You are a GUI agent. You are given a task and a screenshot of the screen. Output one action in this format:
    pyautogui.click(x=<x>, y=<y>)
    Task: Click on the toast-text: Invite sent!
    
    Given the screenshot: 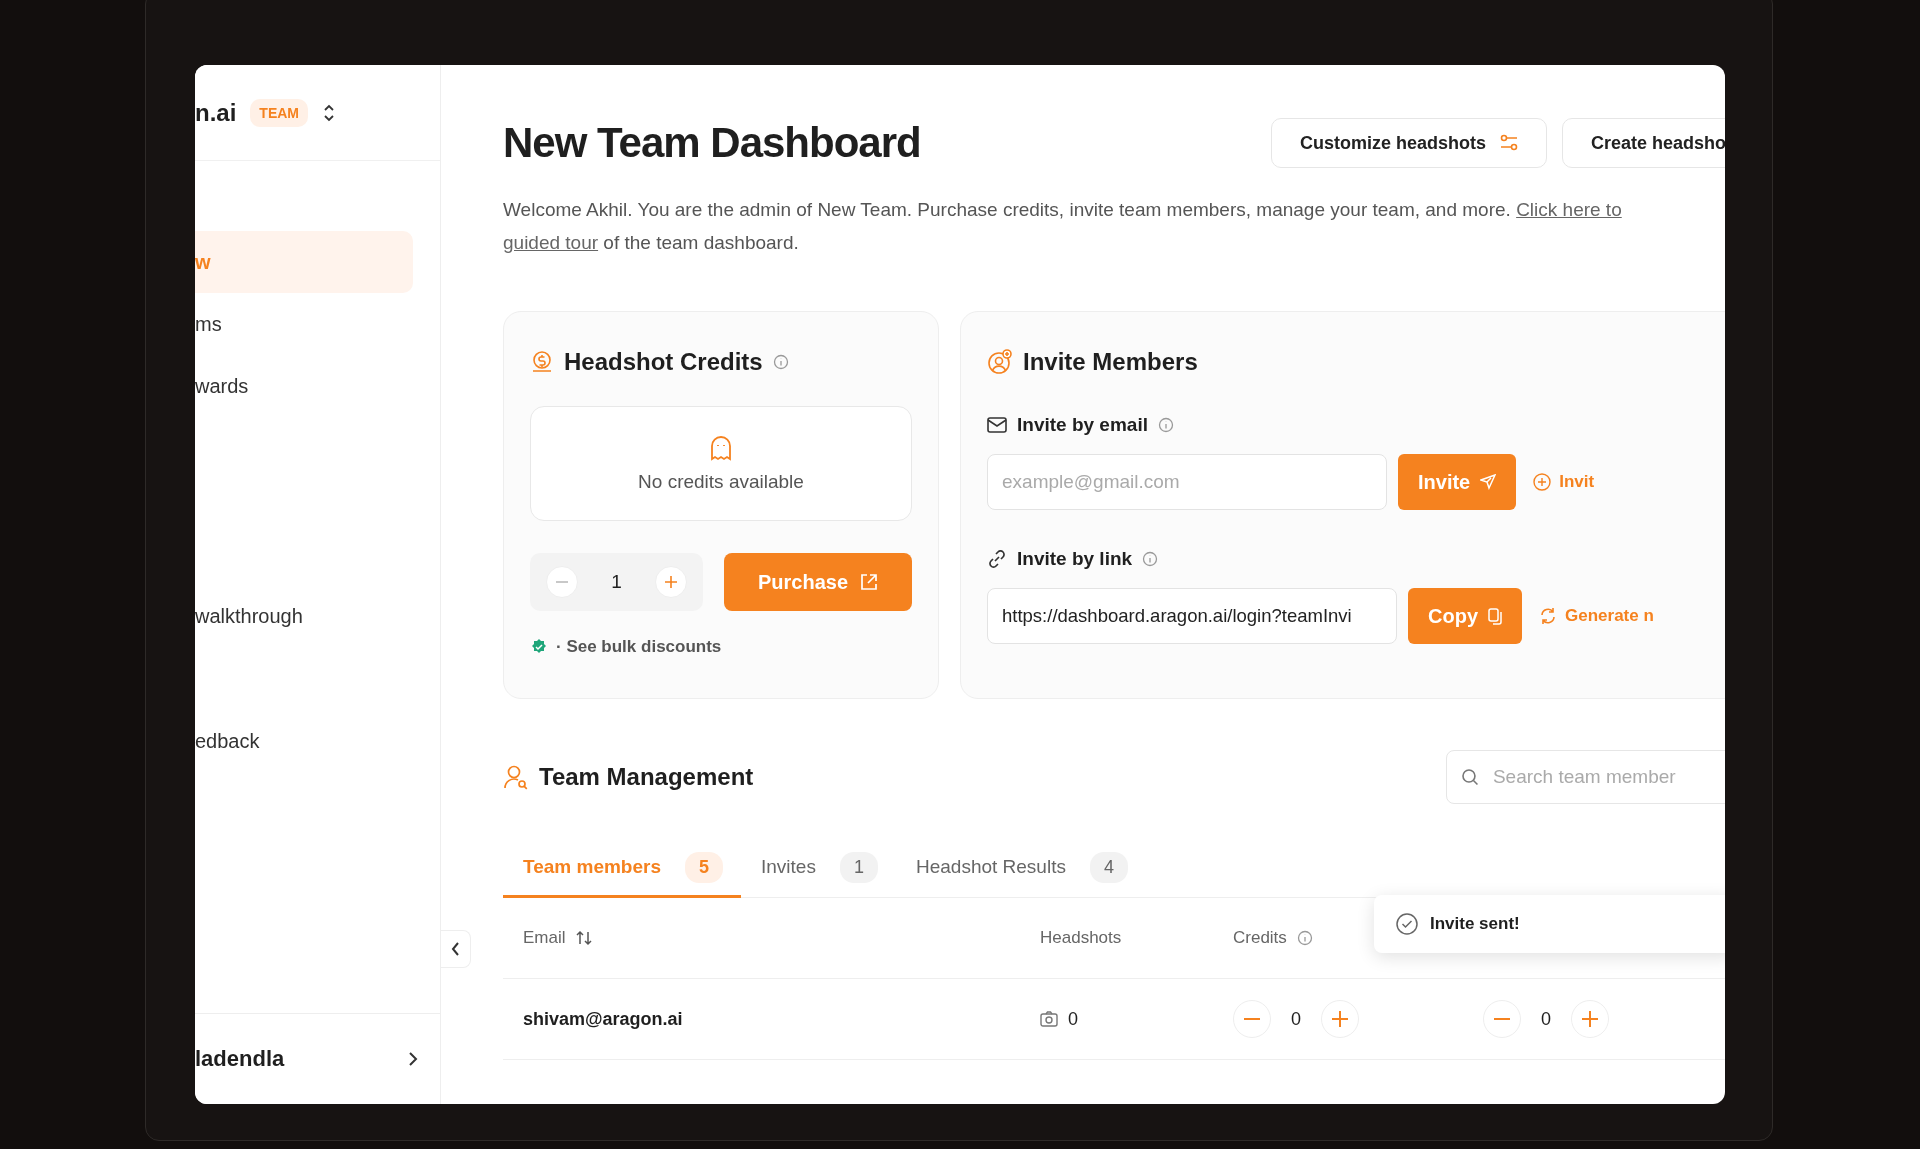 What is the action you would take?
    pyautogui.click(x=1475, y=924)
    